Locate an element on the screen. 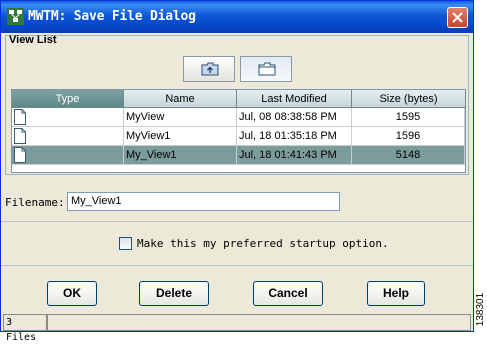 Image resolution: width=487 pixels, height=345 pixels. status-message is located at coordinates (259, 322).